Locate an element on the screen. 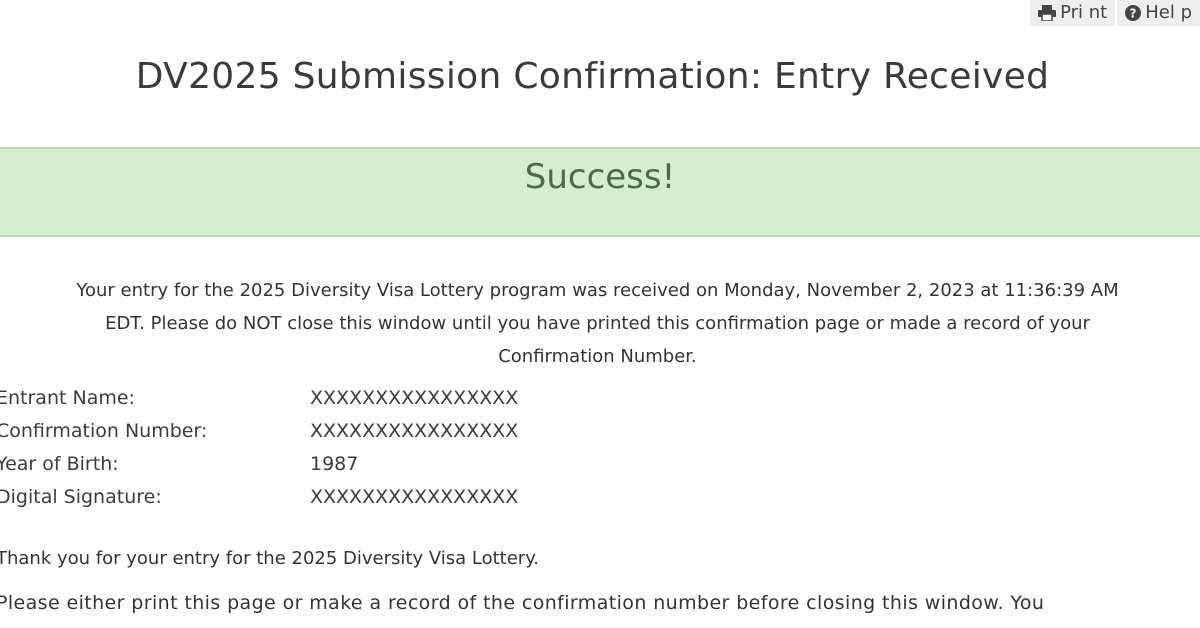 The height and width of the screenshot is (628, 1200). printer-icon is located at coordinates (1047, 13).